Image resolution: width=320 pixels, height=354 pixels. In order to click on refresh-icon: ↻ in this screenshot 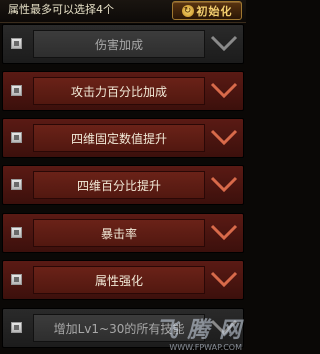, I will do `click(187, 10)`.